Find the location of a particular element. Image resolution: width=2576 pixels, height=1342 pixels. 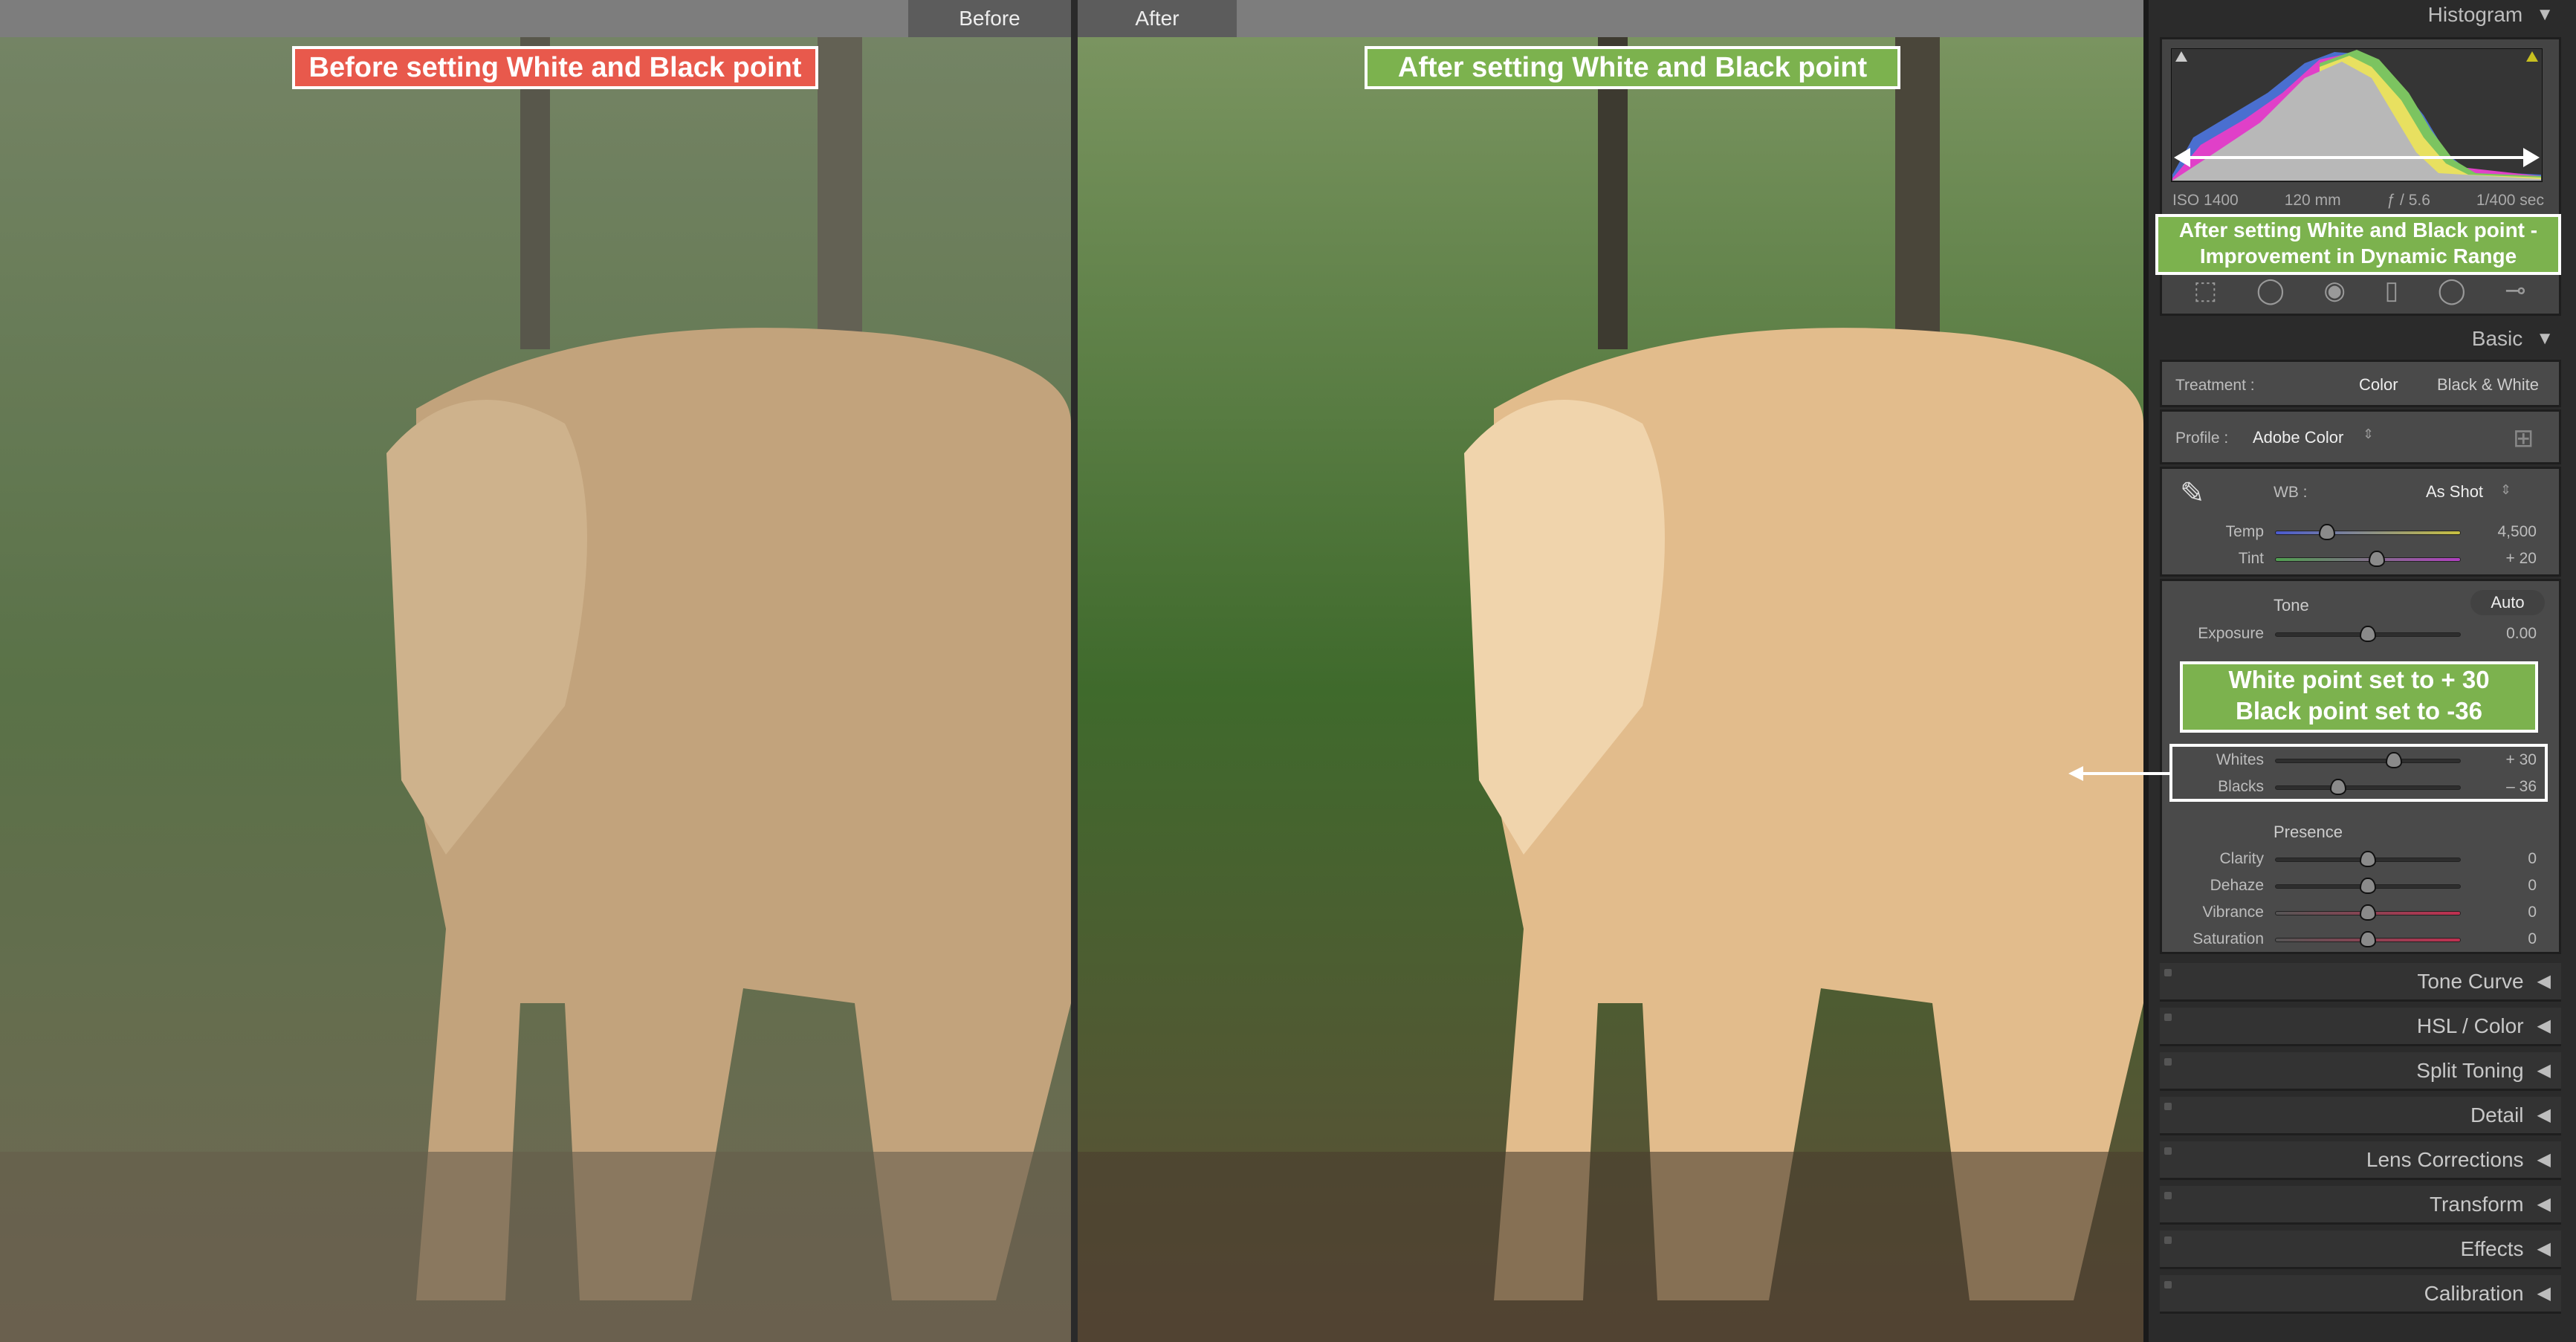

slider-value: 4,500 is located at coordinates (2499, 532).